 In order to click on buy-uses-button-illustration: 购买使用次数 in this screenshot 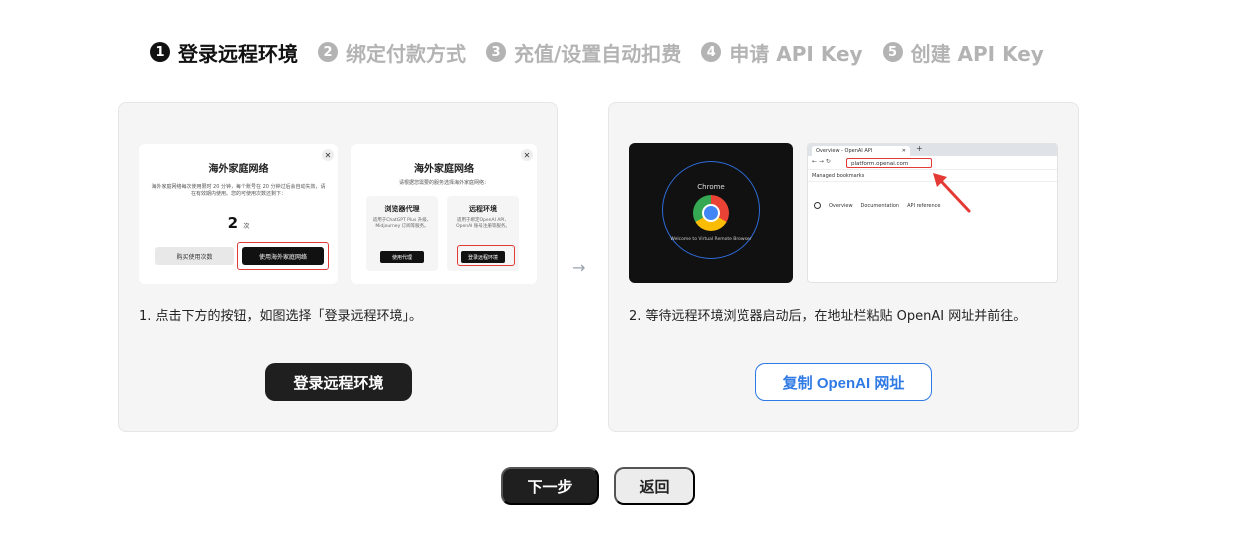, I will do `click(194, 256)`.